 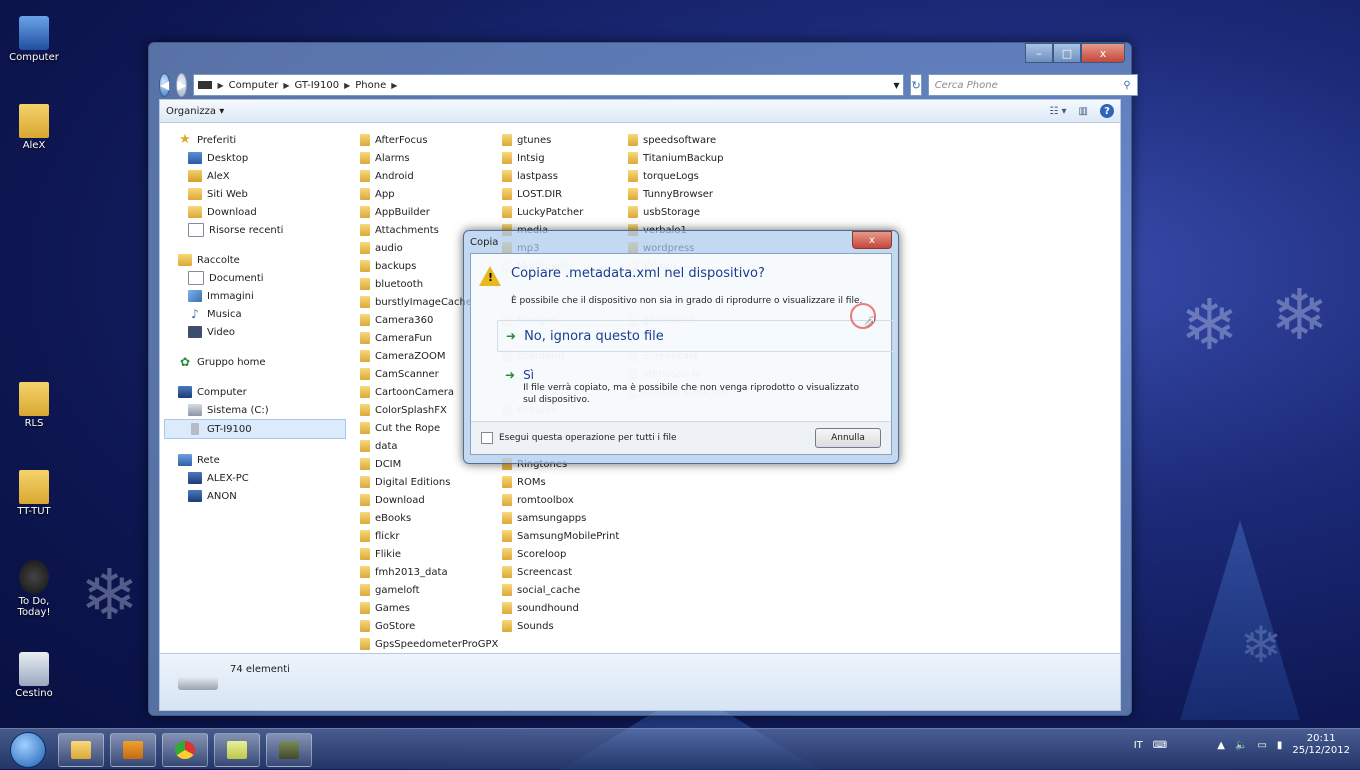 I want to click on clock: 20:11 25/12/2012, so click(x=1321, y=745).